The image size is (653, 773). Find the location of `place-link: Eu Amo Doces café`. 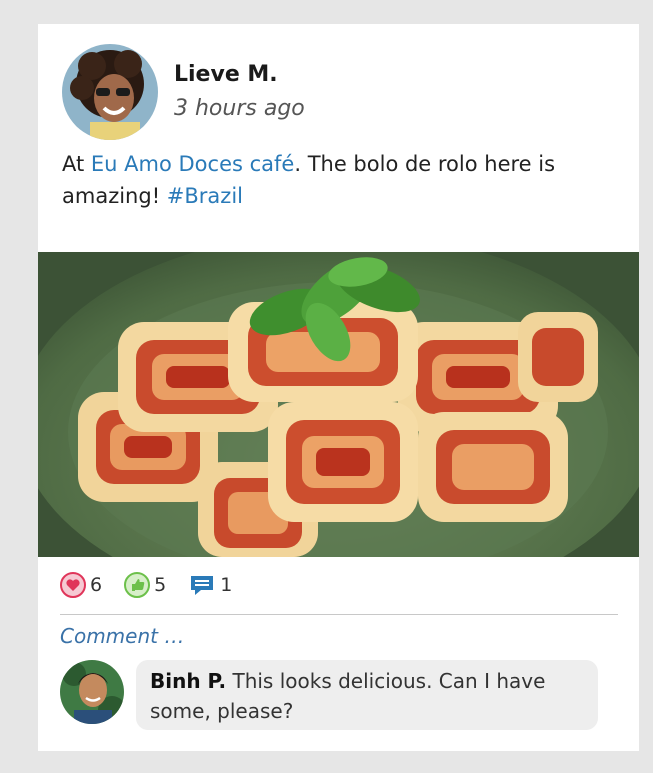

place-link: Eu Amo Doces café is located at coordinates (192, 164).